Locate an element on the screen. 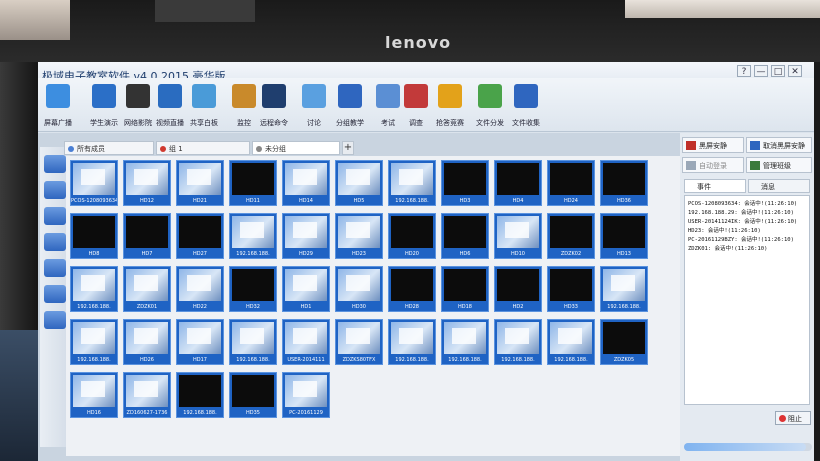 This screenshot has width=820, height=461. student-thumbnail: HD2 is located at coordinates (518, 289).